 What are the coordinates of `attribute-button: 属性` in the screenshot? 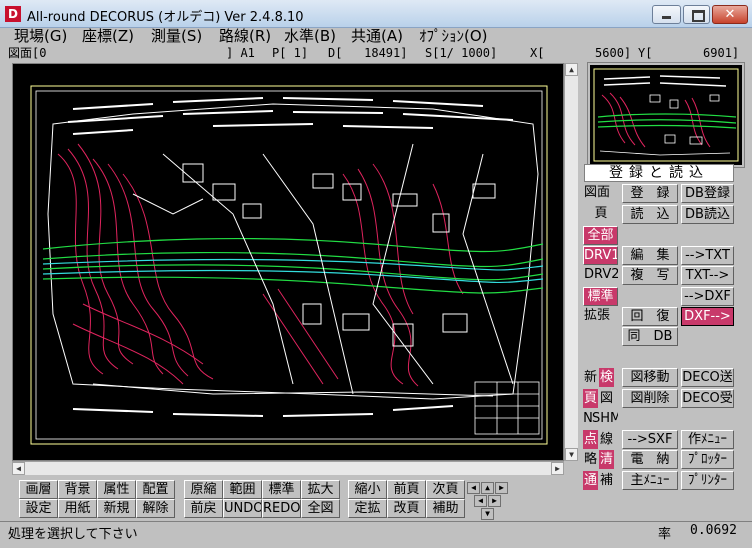 It's located at (116, 489).